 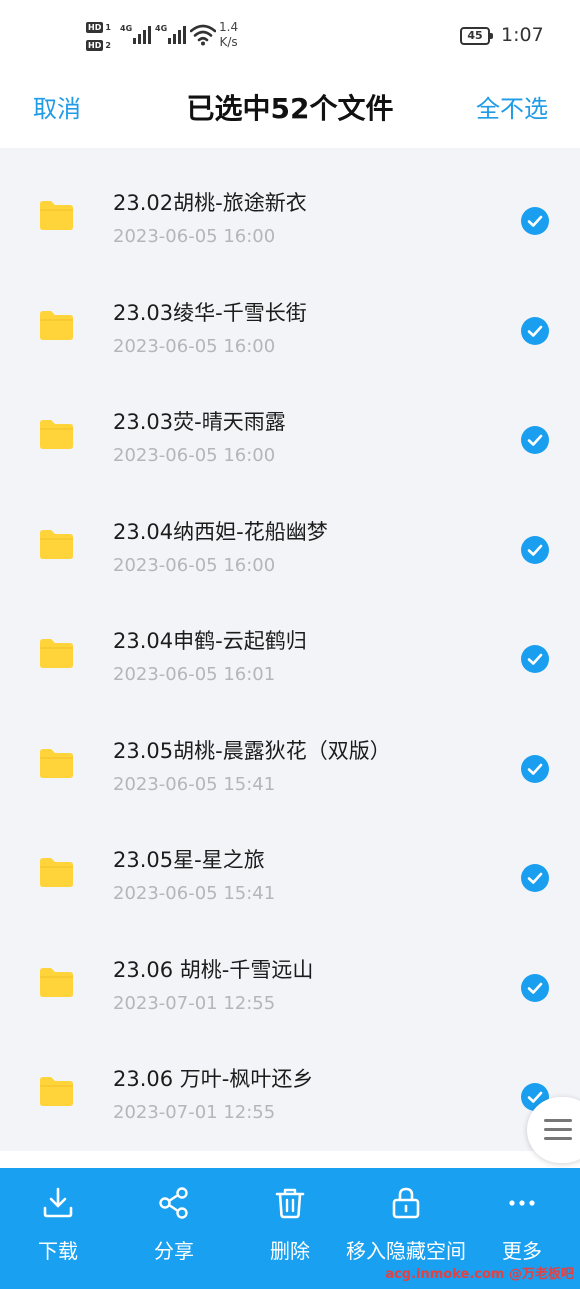 I want to click on floating-menu-handle, so click(x=553, y=1130).